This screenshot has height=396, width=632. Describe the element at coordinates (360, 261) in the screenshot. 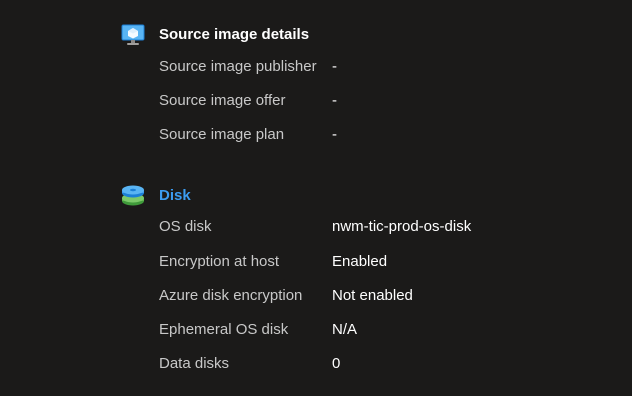

I see `detail-value: Enabled` at that location.